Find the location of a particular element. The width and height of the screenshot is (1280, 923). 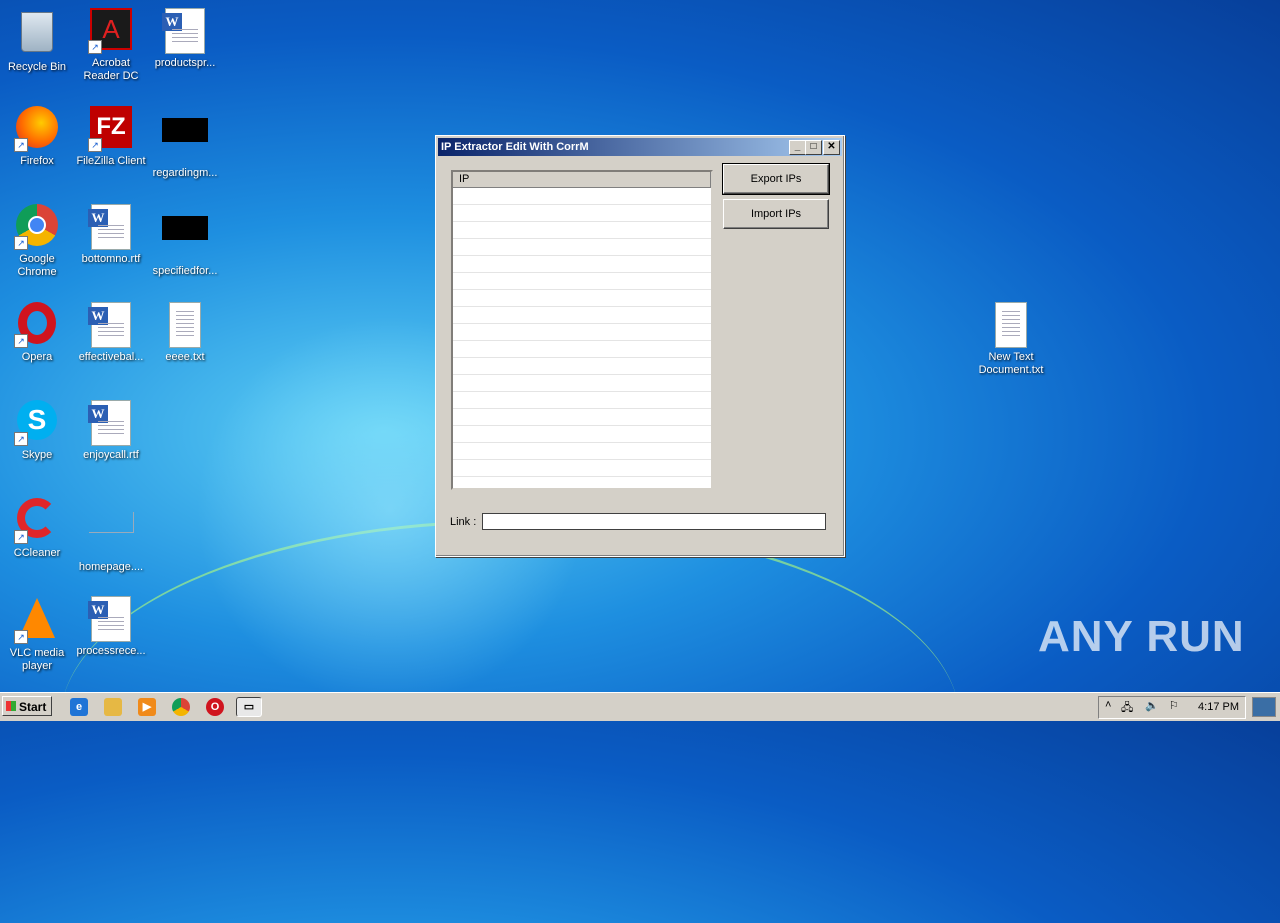

link-label: Link : is located at coordinates (463, 522).